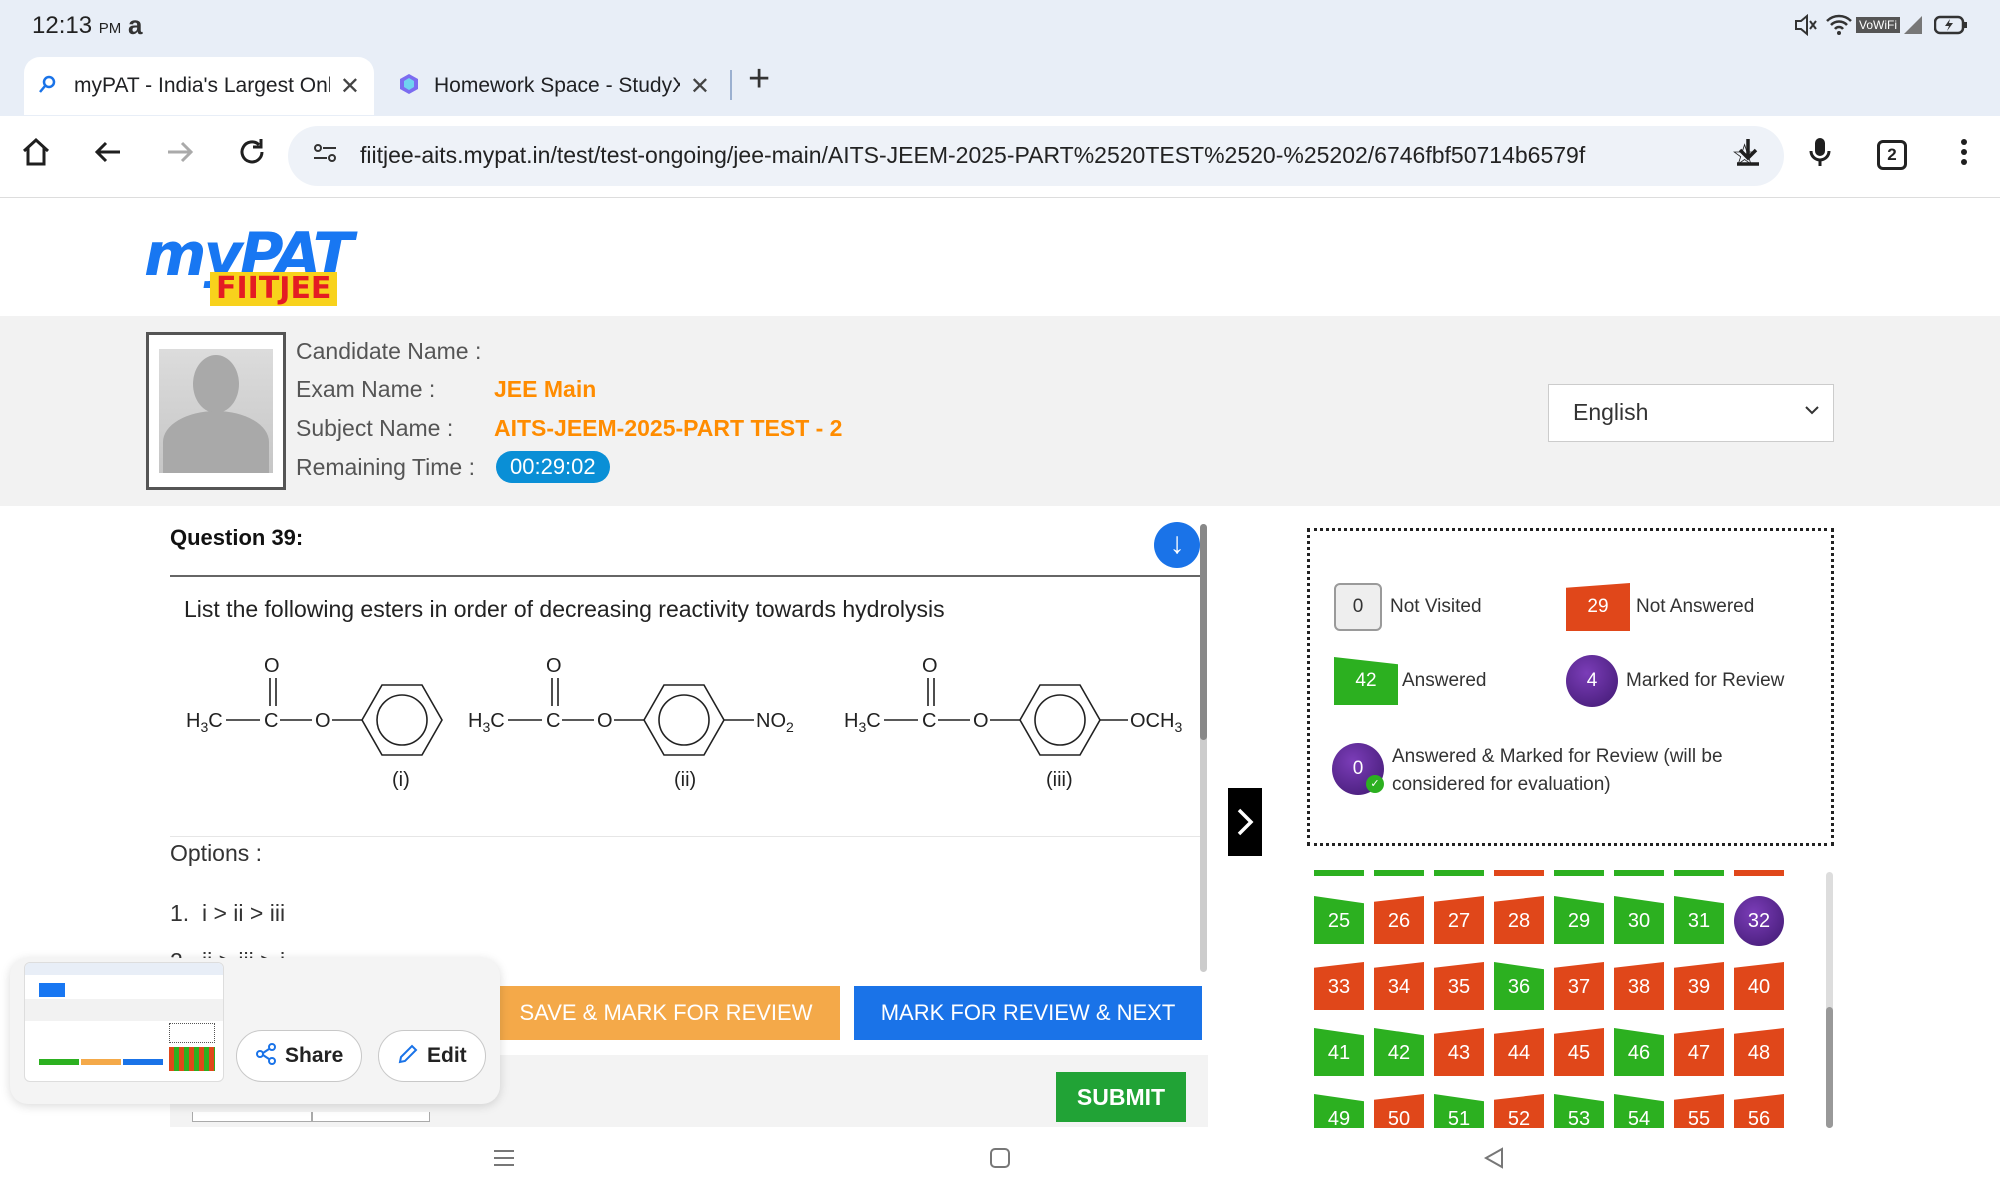 The image size is (2000, 1200). Describe the element at coordinates (385, 467) in the screenshot. I see `remaining-time-label: Remaining Time :` at that location.